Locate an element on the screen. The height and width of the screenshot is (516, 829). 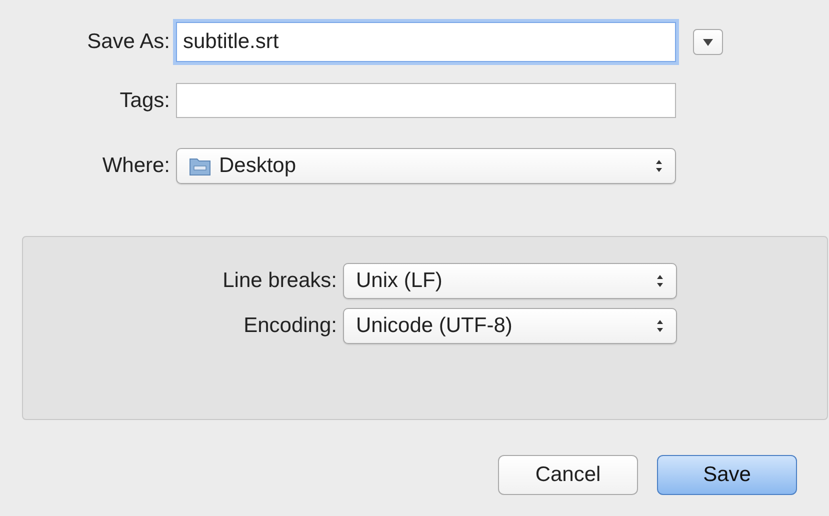
dialog-button: Cancel is located at coordinates (568, 475).